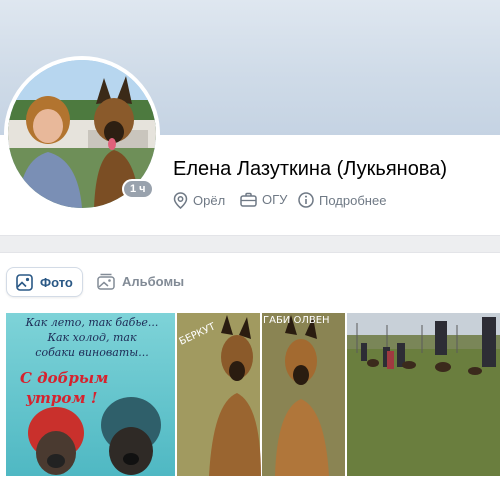  Describe the element at coordinates (91, 337) in the screenshot. I see `meme-caption-line: Как холод, так` at that location.